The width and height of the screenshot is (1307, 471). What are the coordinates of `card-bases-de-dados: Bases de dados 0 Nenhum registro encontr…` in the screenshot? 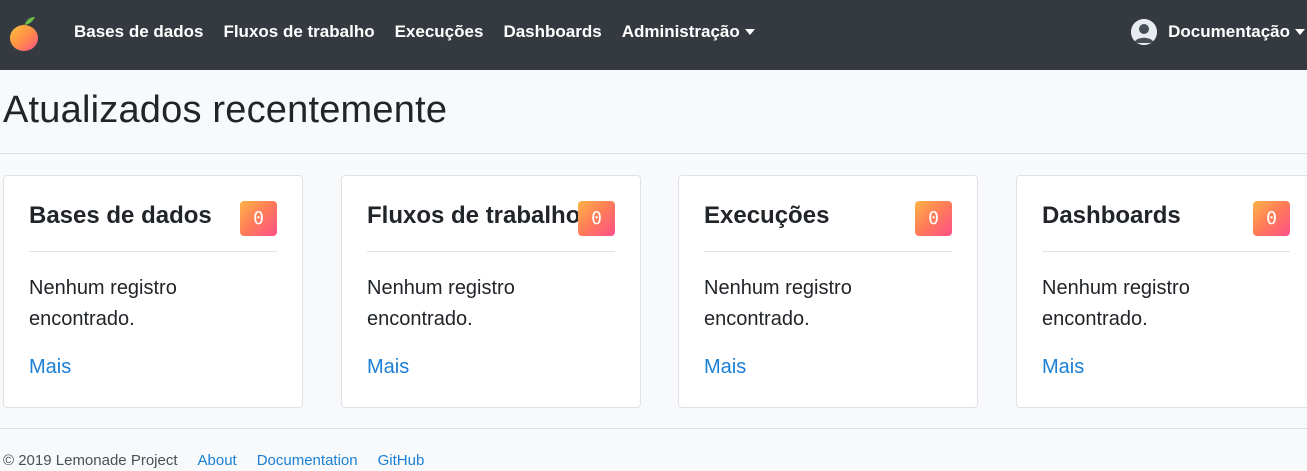 It's located at (153, 291).